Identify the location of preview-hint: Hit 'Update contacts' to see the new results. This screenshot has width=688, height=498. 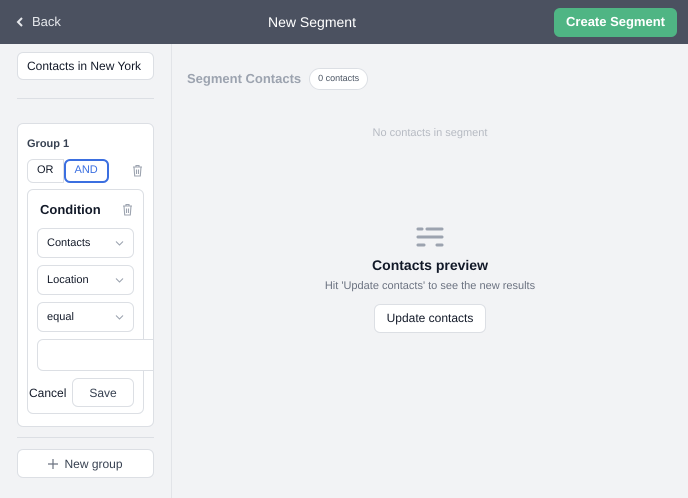
(430, 286).